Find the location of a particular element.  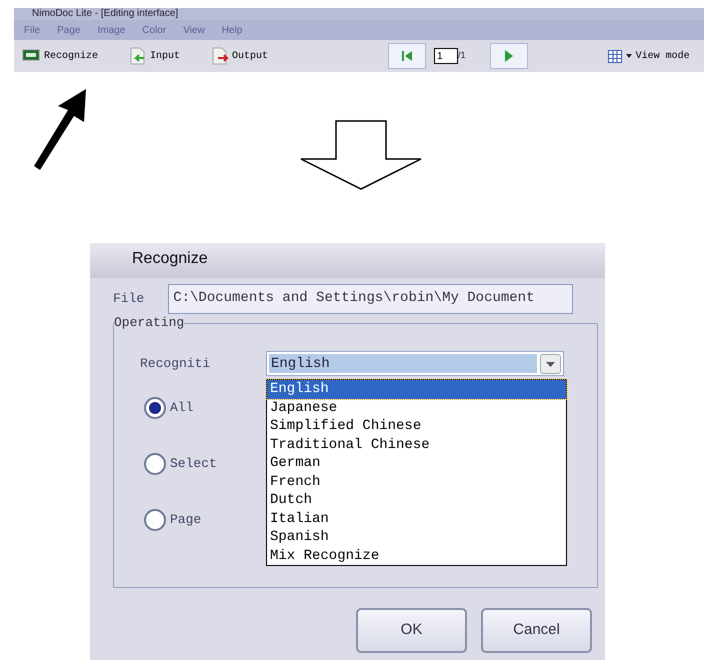

first-page-icon is located at coordinates (407, 56).